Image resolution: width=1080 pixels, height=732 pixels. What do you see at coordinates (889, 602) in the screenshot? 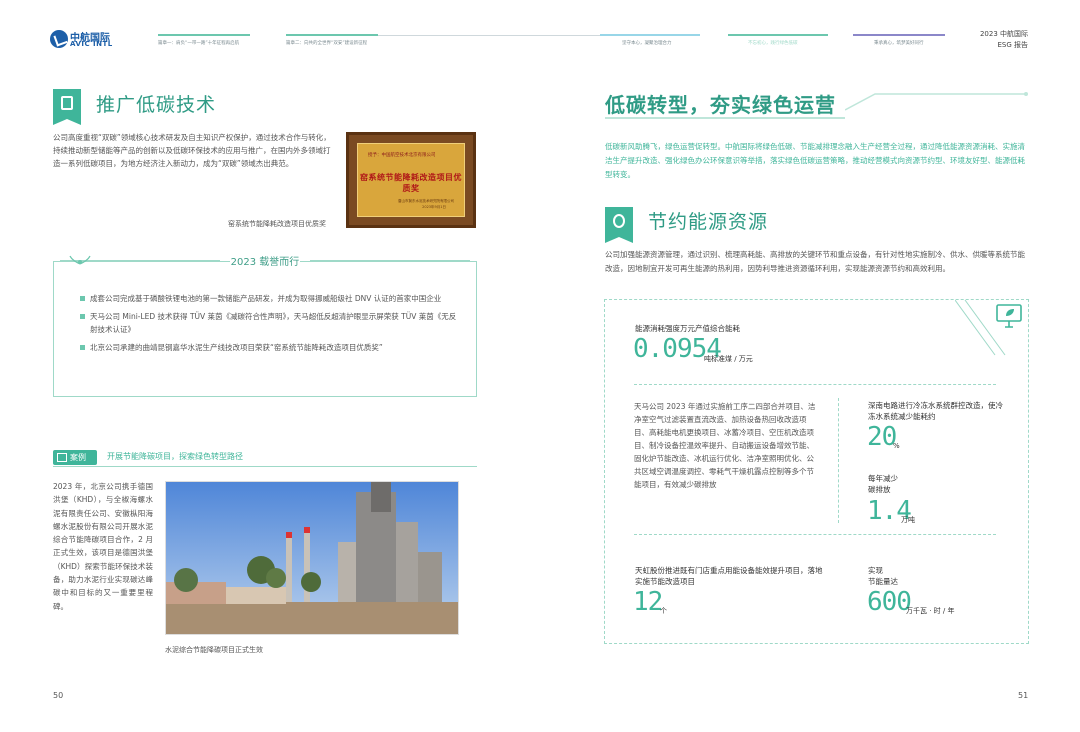
I see `saving-value: 600` at bounding box center [889, 602].